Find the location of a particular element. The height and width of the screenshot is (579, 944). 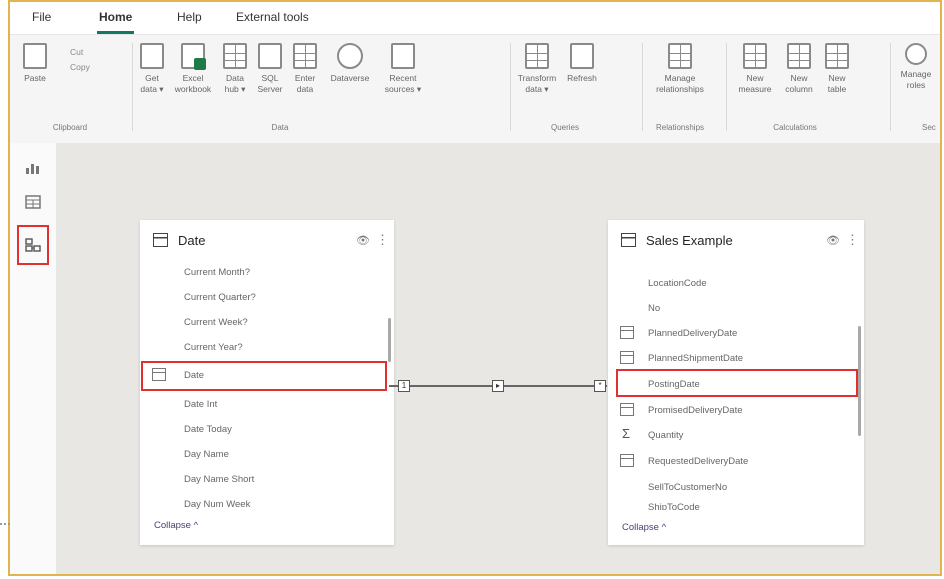

menu-file: File is located at coordinates (41, 17).